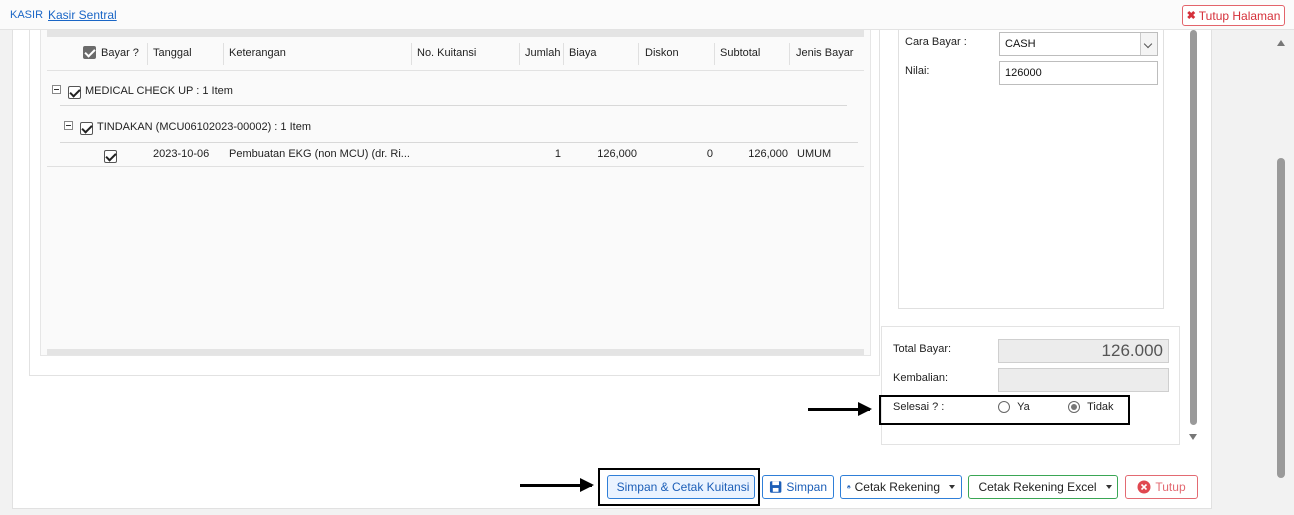  What do you see at coordinates (159, 91) in the screenshot?
I see `group-label: MEDICAL CHECK UP : 1 Item` at bounding box center [159, 91].